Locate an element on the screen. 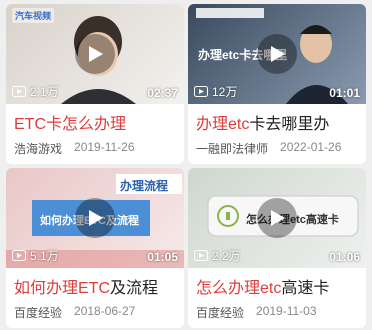  video-title: 如何办理ETC及流程 is located at coordinates (97, 286).